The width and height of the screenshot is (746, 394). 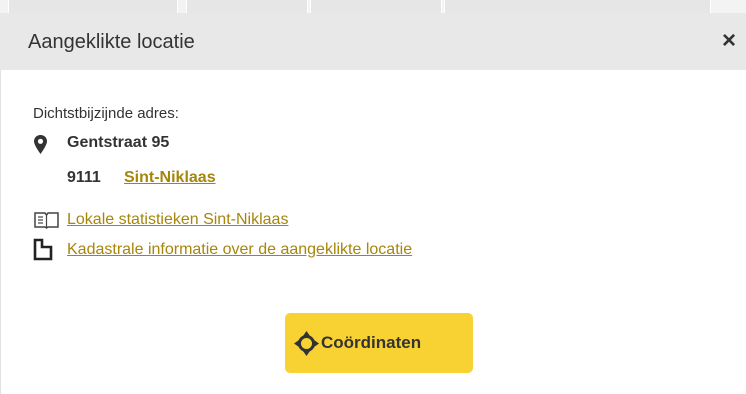 I want to click on close-button: ×, so click(x=734, y=41).